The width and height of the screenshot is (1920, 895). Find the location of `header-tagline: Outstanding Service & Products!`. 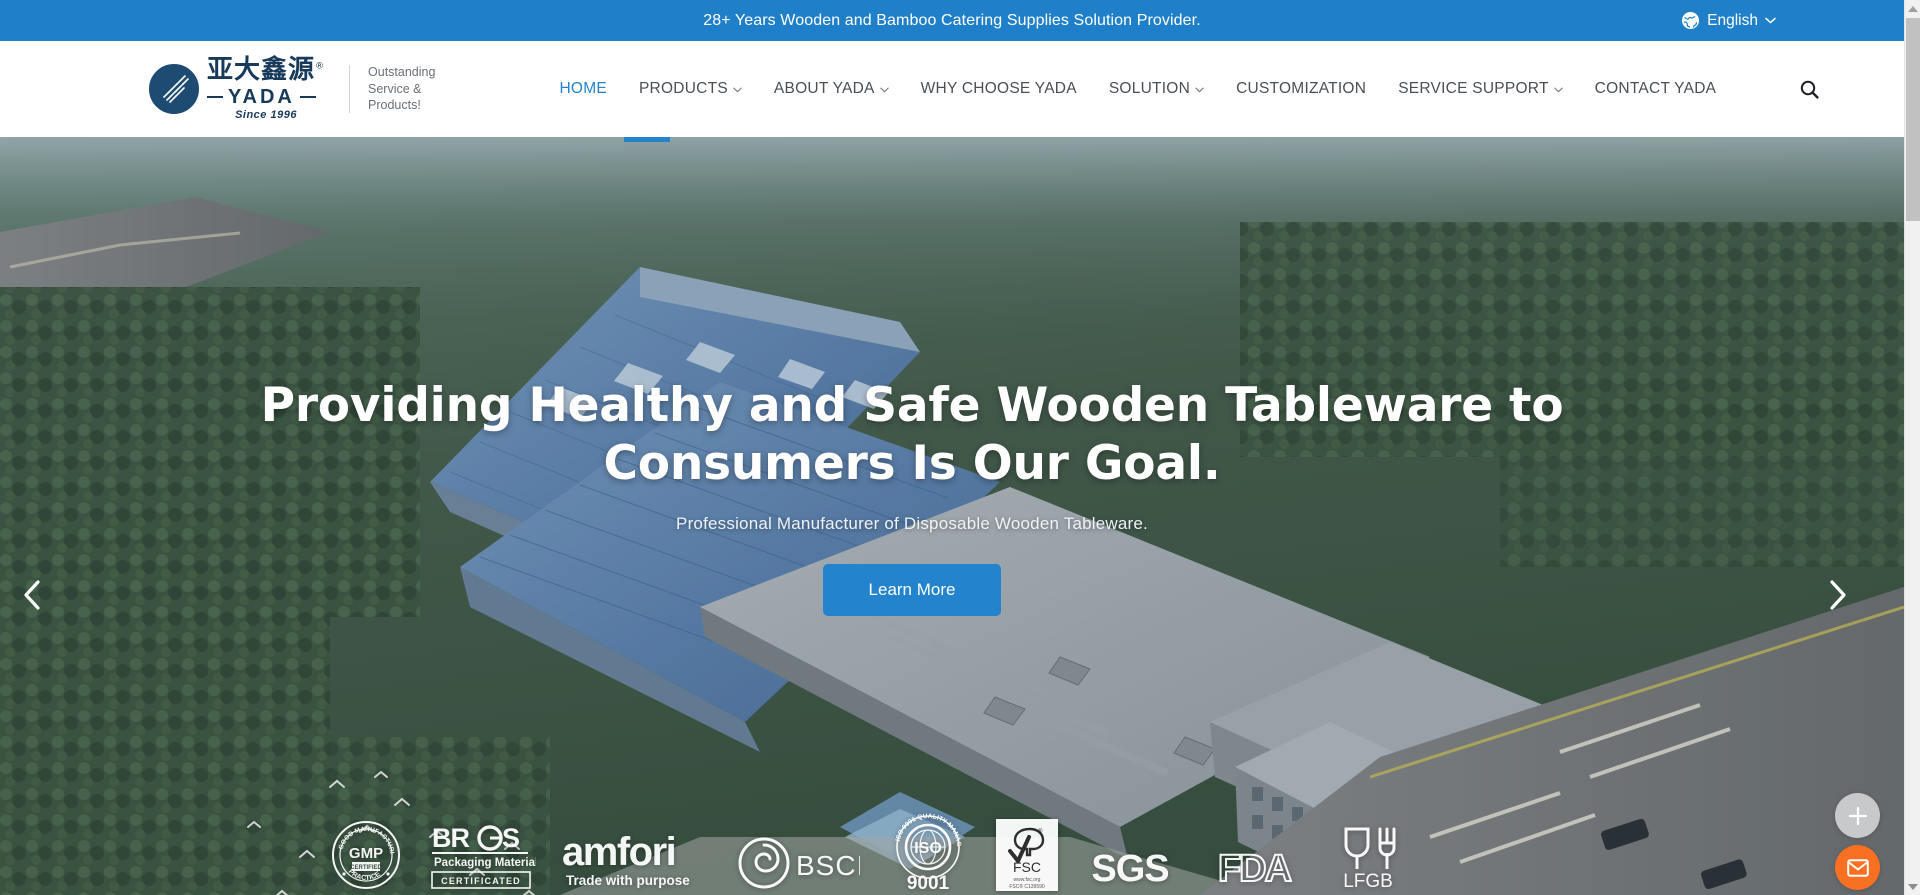

header-tagline: Outstanding Service & Products! is located at coordinates (401, 89).